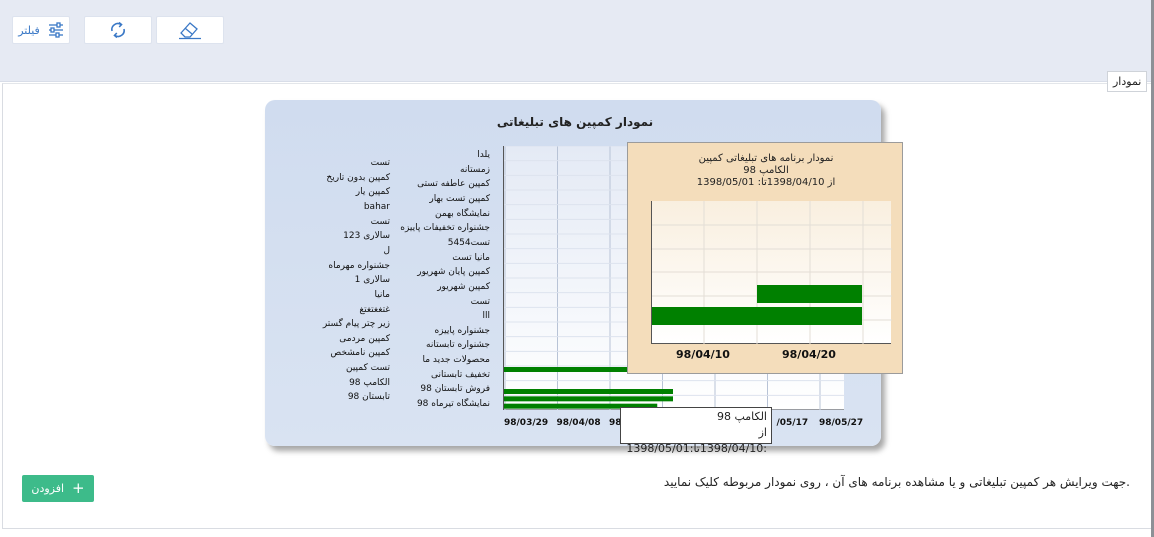  I want to click on x-tick-label: 98/05/27, so click(841, 423).